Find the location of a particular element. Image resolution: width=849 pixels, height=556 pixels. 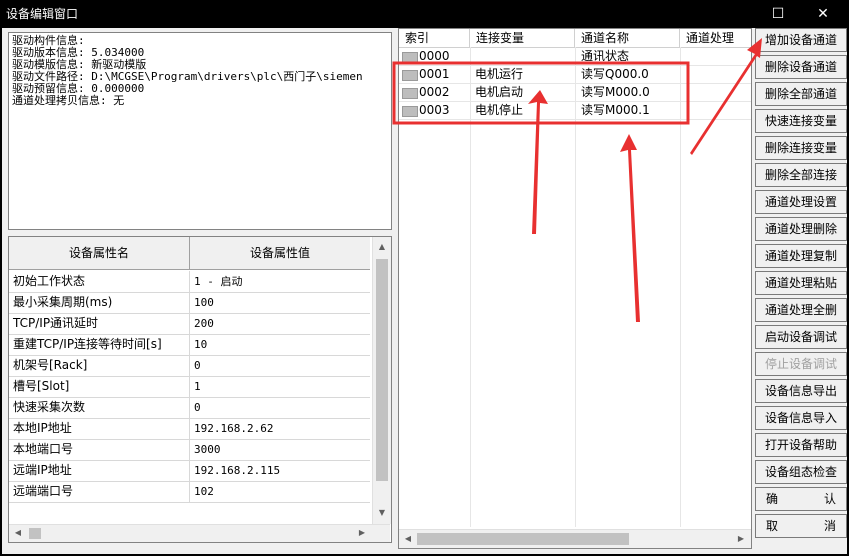

cell-channel: 读写M000.1 is located at coordinates (615, 110).